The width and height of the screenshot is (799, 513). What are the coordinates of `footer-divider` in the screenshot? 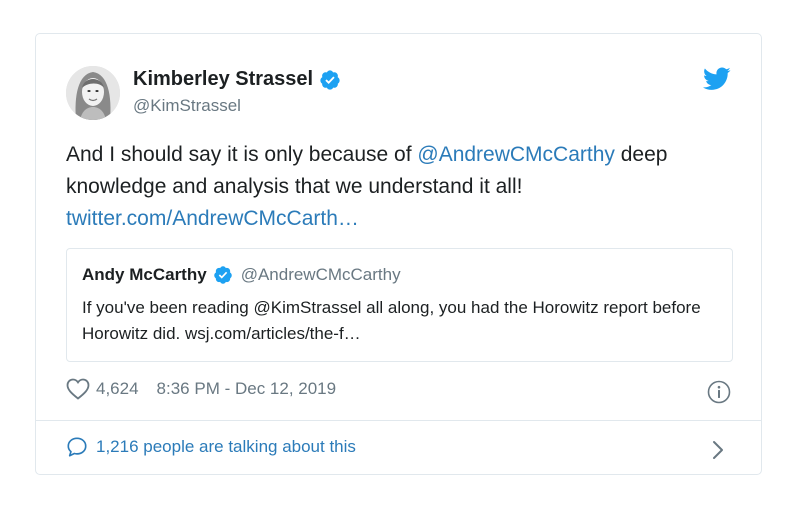 It's located at (398, 420).